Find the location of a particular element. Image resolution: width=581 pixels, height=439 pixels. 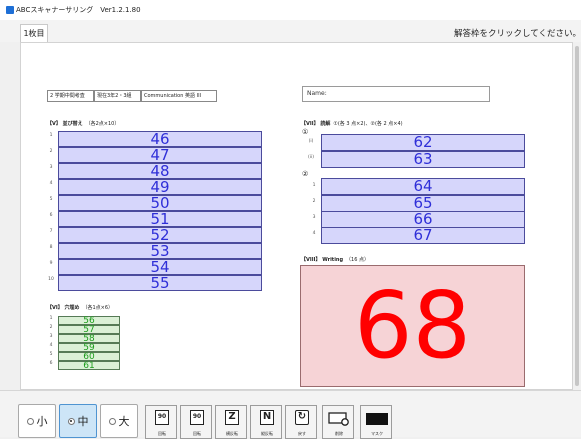

rotate-left-label: 回転 is located at coordinates (162, 433).